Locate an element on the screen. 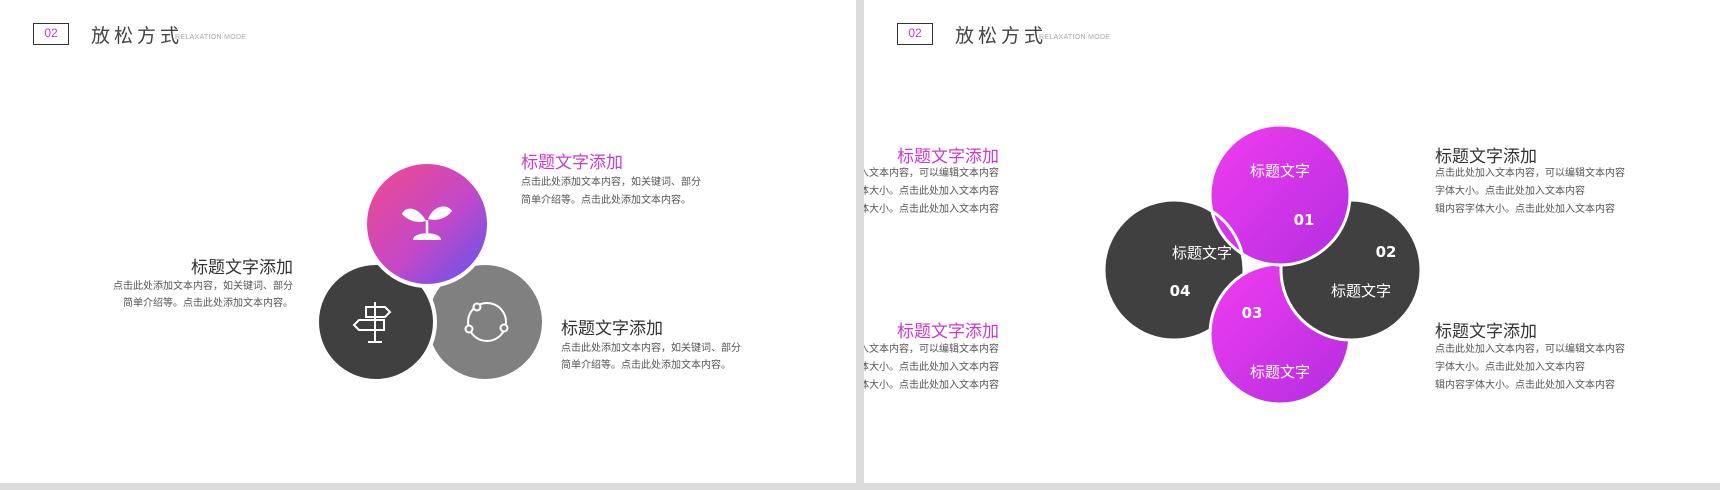  circle-03-number: 03 is located at coordinates (1252, 313).